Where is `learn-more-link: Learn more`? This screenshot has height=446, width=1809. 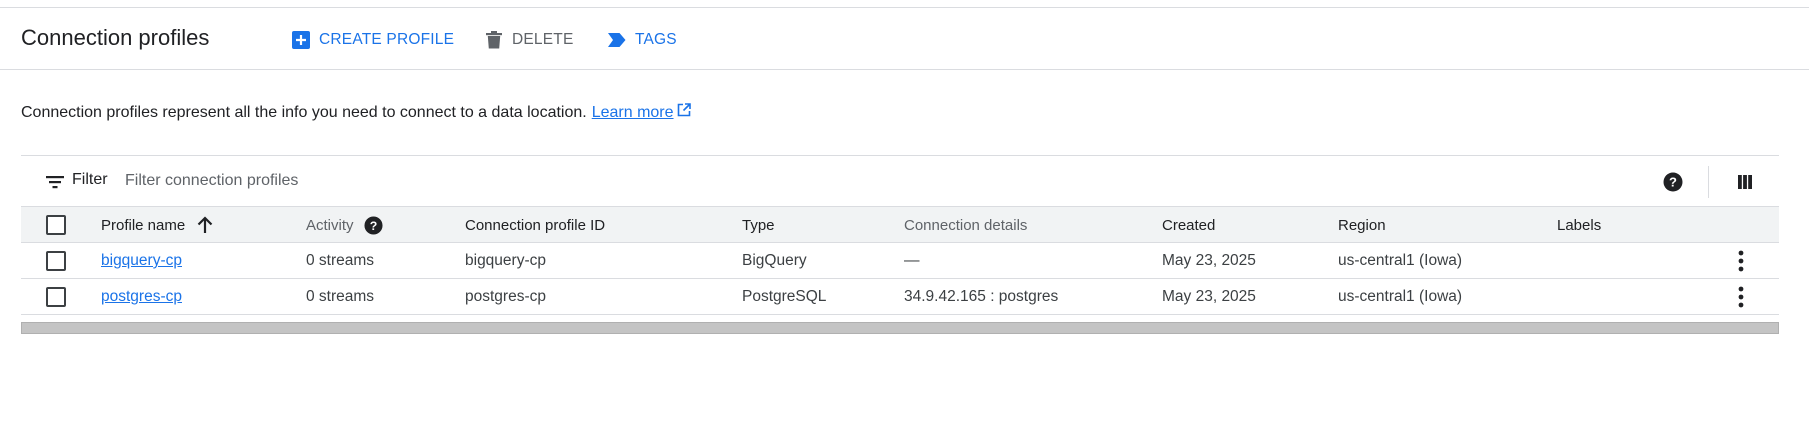
learn-more-link: Learn more is located at coordinates (641, 112).